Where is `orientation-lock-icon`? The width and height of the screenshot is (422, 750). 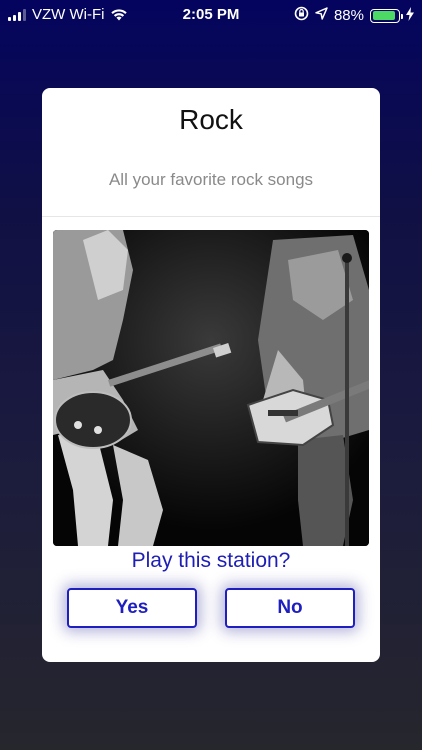 orientation-lock-icon is located at coordinates (301, 15).